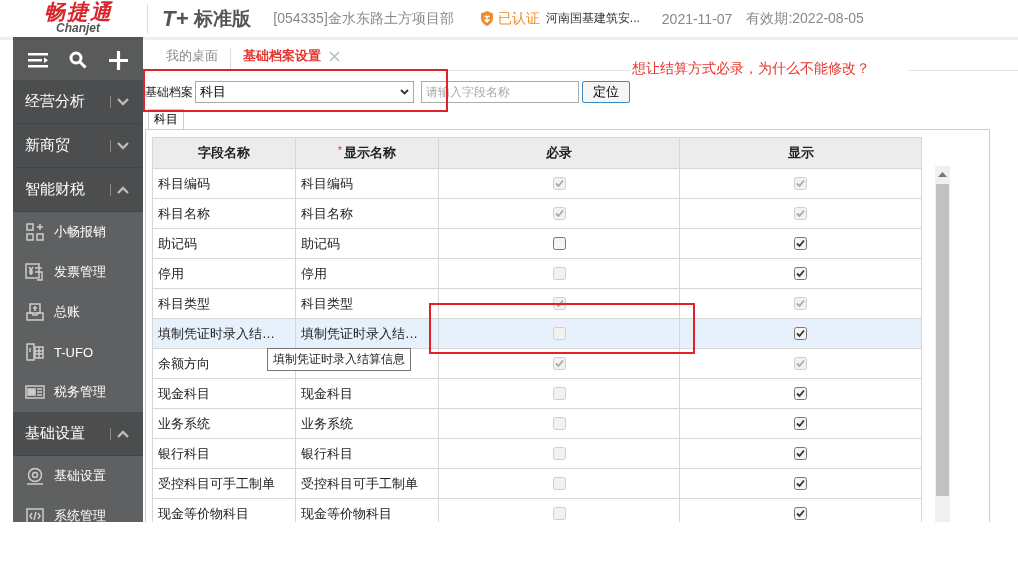 The height and width of the screenshot is (563, 1018). What do you see at coordinates (404, 92) in the screenshot?
I see `caret-icon` at bounding box center [404, 92].